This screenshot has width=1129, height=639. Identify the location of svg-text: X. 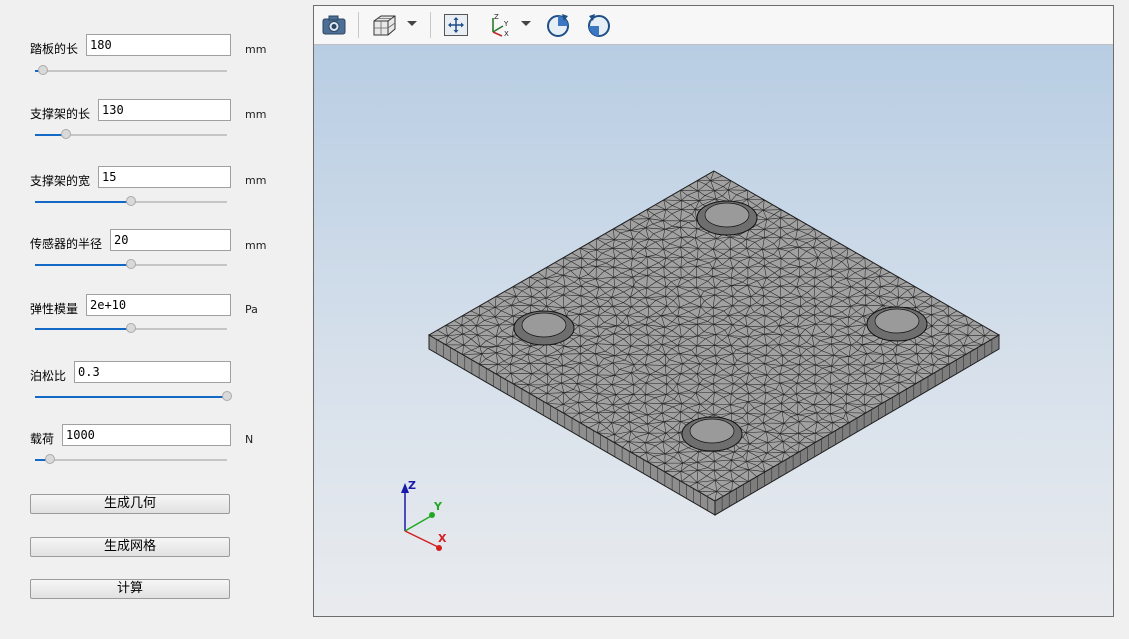
(506, 34).